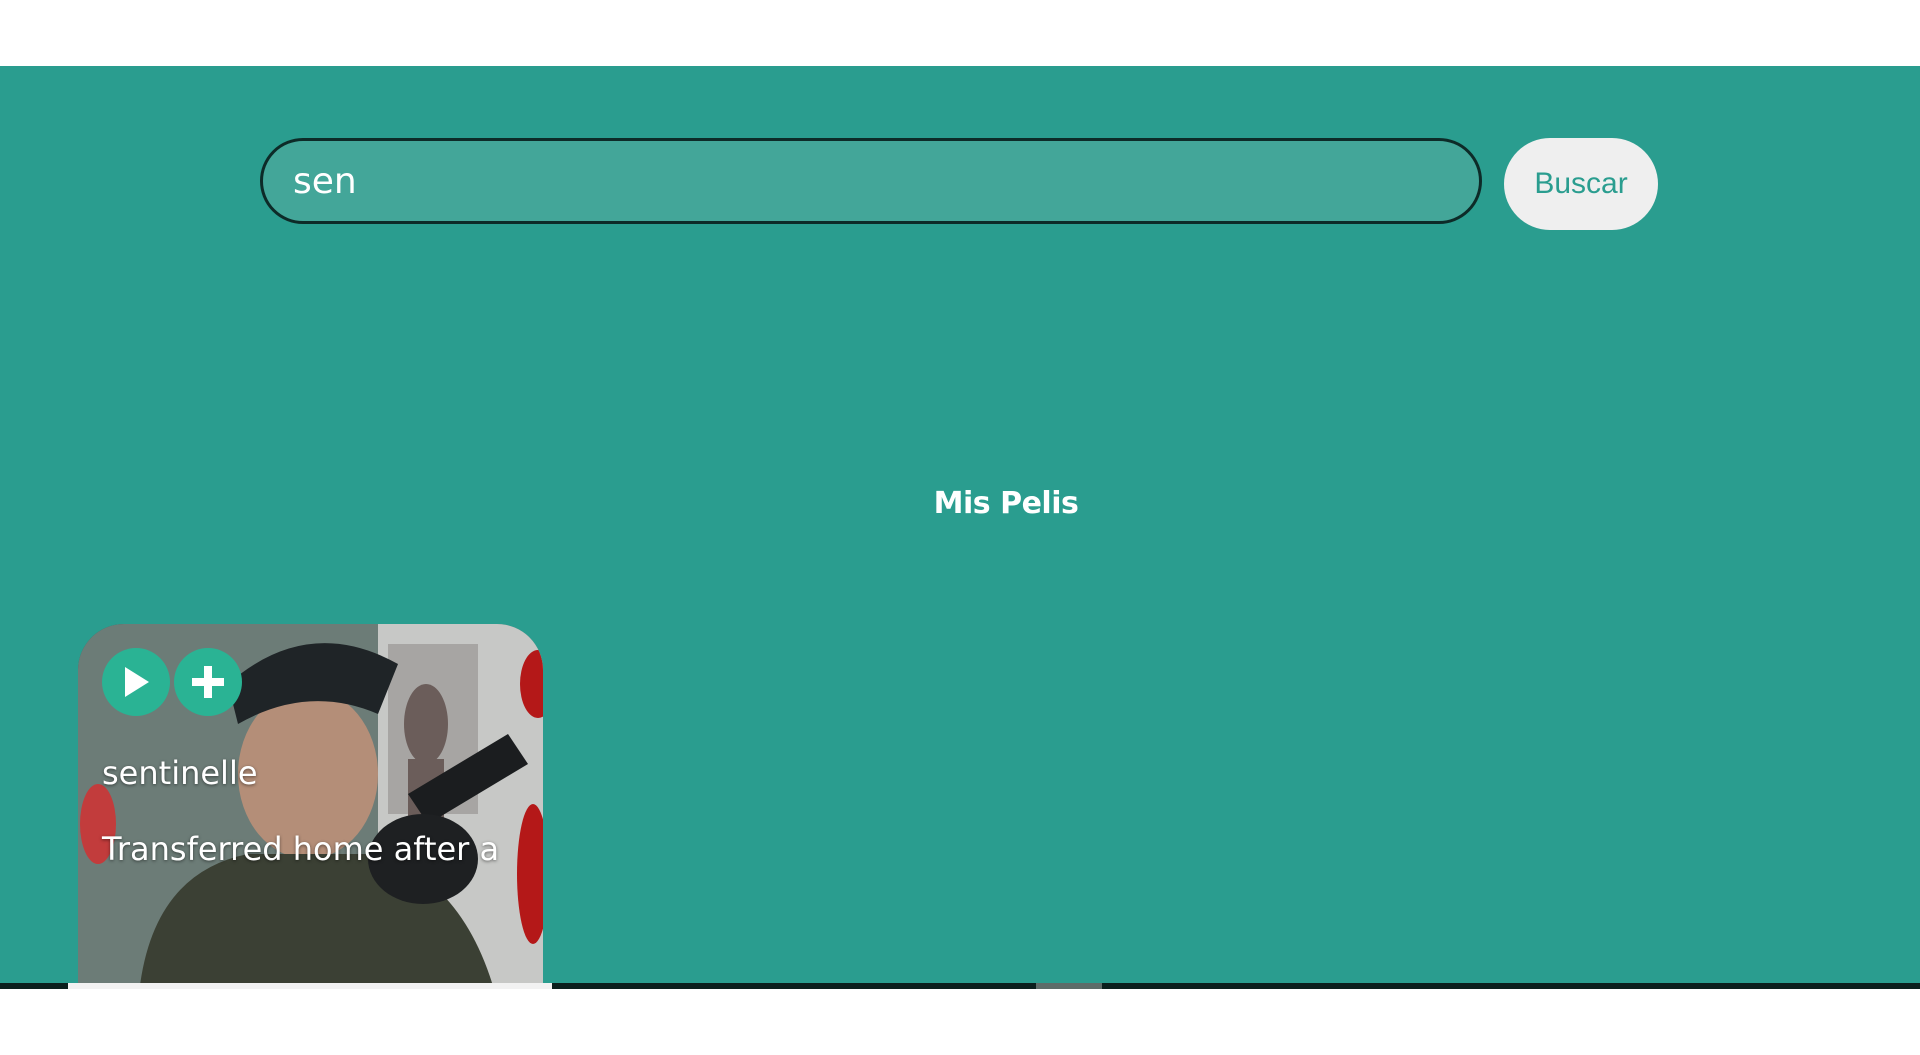 The height and width of the screenshot is (1055, 1920). I want to click on search-button: Buscar, so click(1581, 184).